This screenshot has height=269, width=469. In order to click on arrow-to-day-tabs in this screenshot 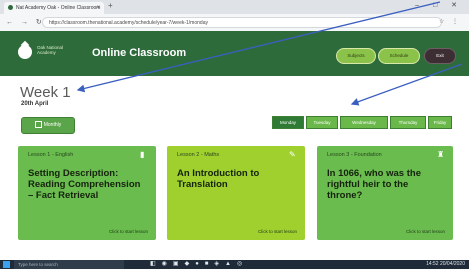, I will do `click(406, 84)`.